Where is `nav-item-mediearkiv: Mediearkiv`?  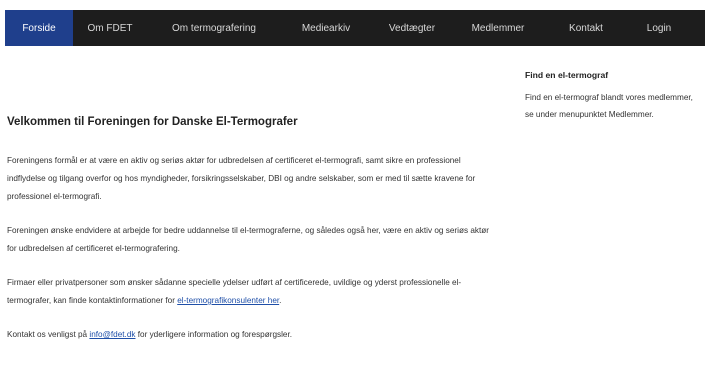
nav-item-mediearkiv: Mediearkiv is located at coordinates (326, 28).